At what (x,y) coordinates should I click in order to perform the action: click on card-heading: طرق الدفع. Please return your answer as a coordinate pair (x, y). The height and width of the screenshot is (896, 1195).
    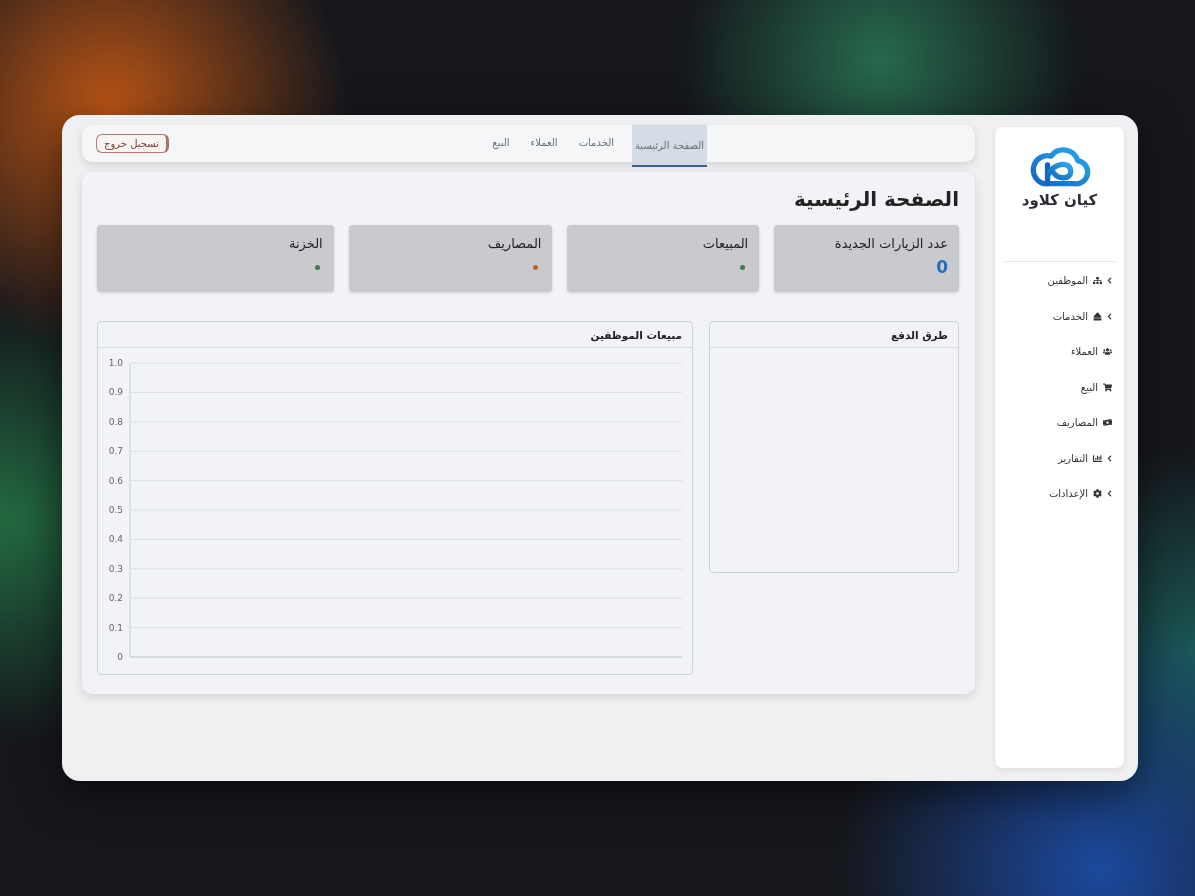
    Looking at the image, I should click on (919, 334).